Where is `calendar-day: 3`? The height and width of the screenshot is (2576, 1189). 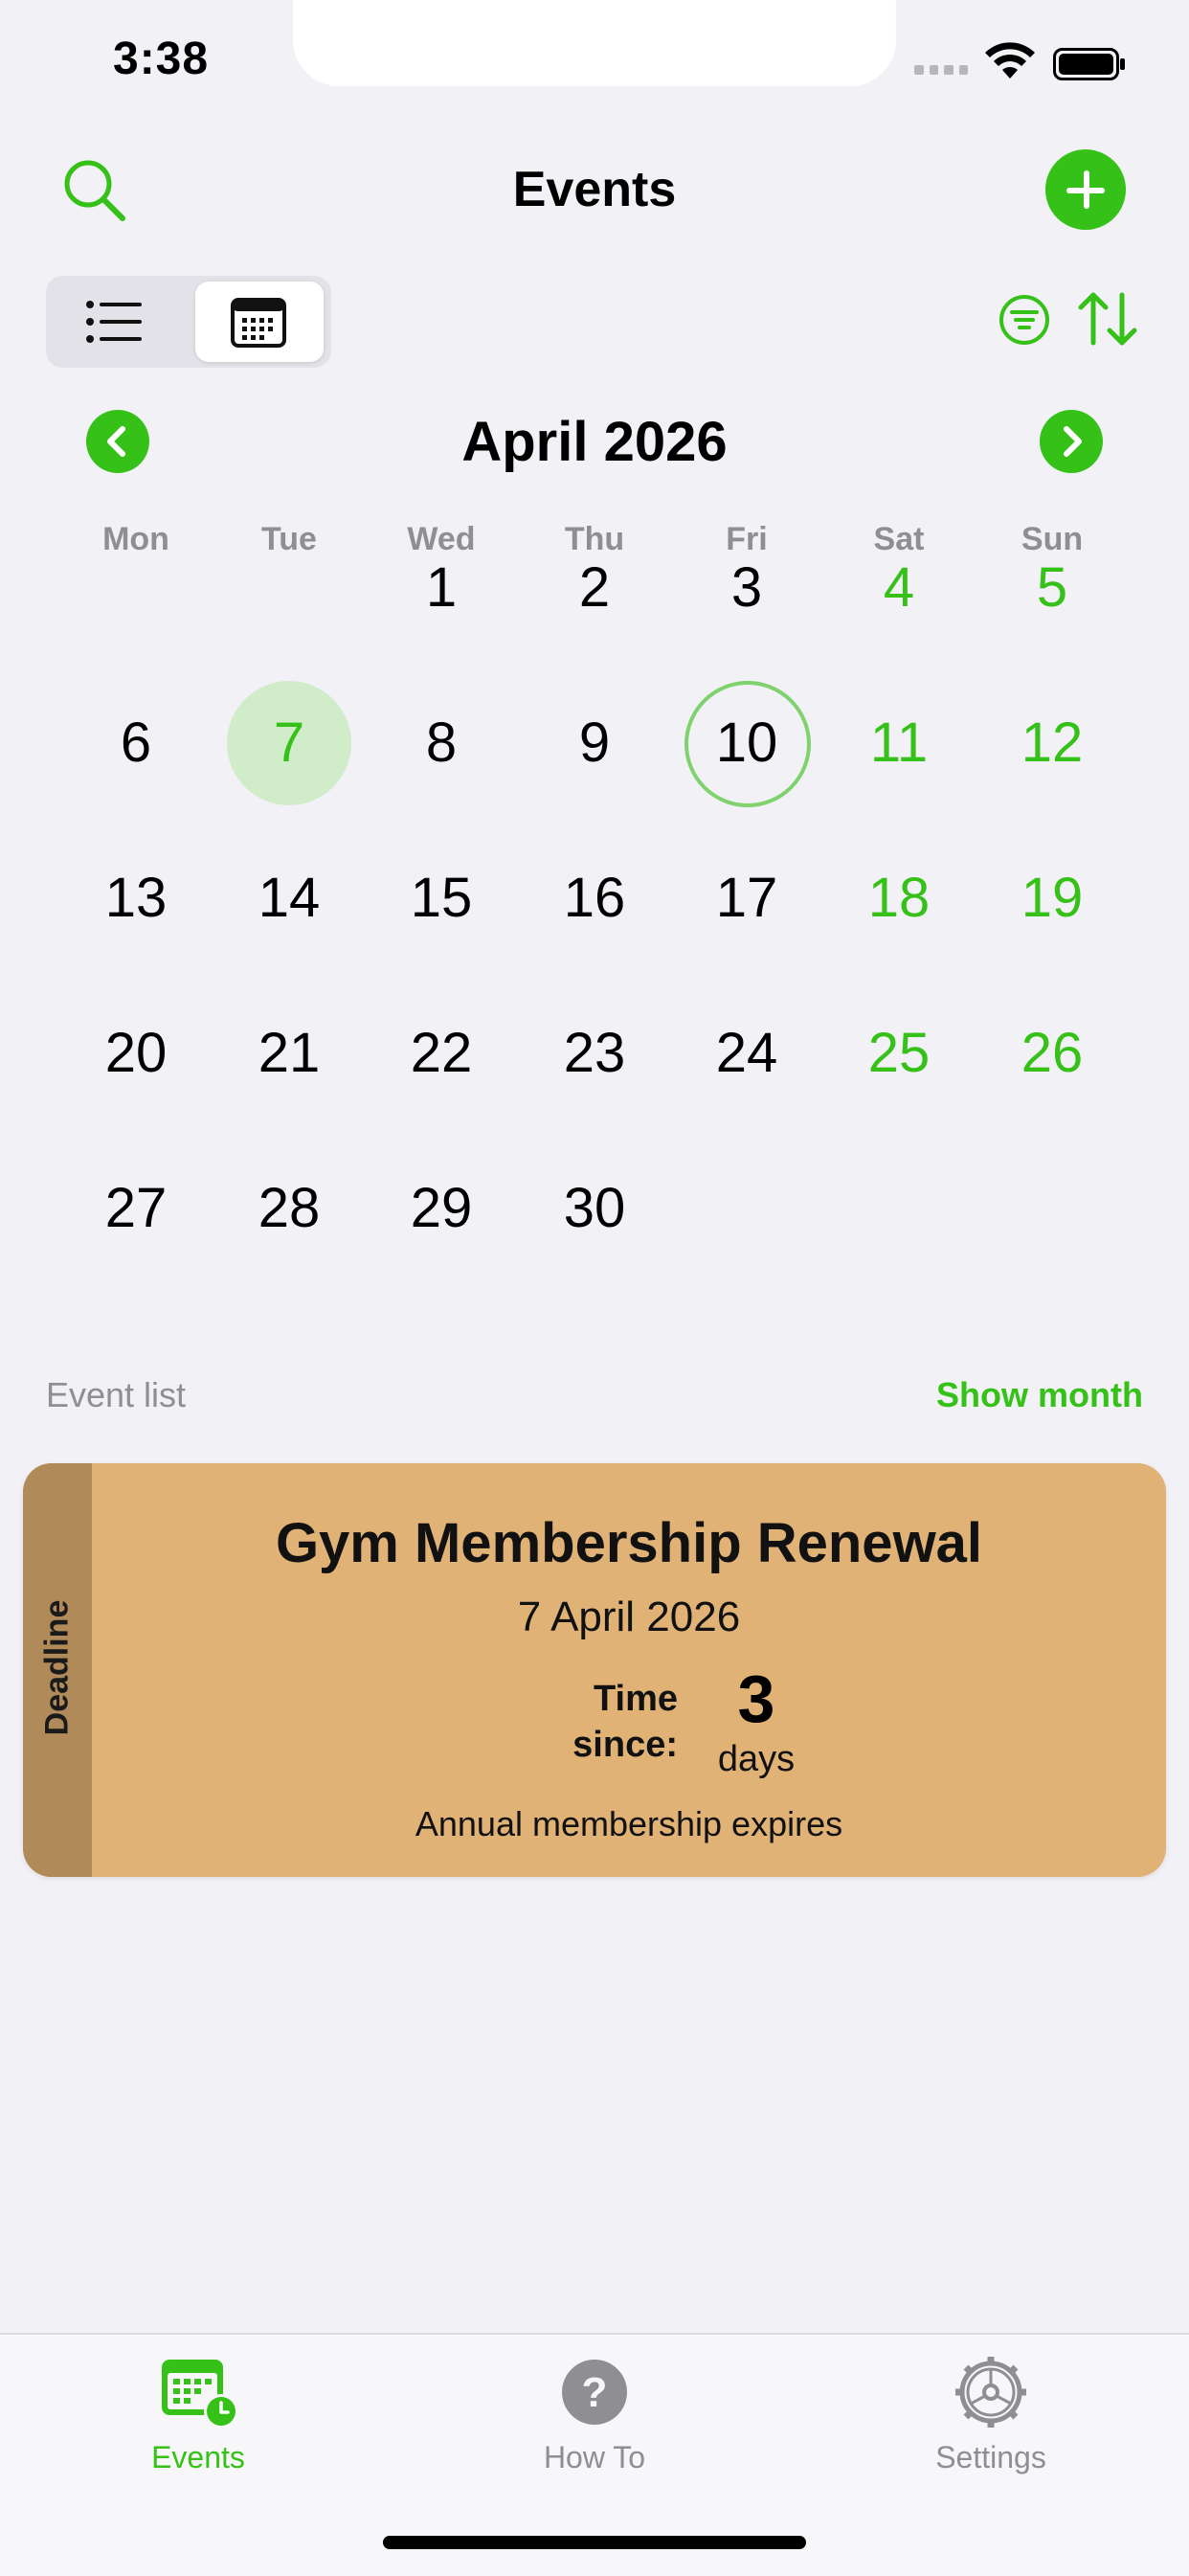
calendar-day: 3 is located at coordinates (746, 588).